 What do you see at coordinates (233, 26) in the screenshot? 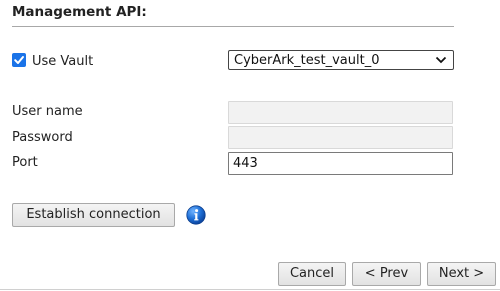
I see `section-divider` at bounding box center [233, 26].